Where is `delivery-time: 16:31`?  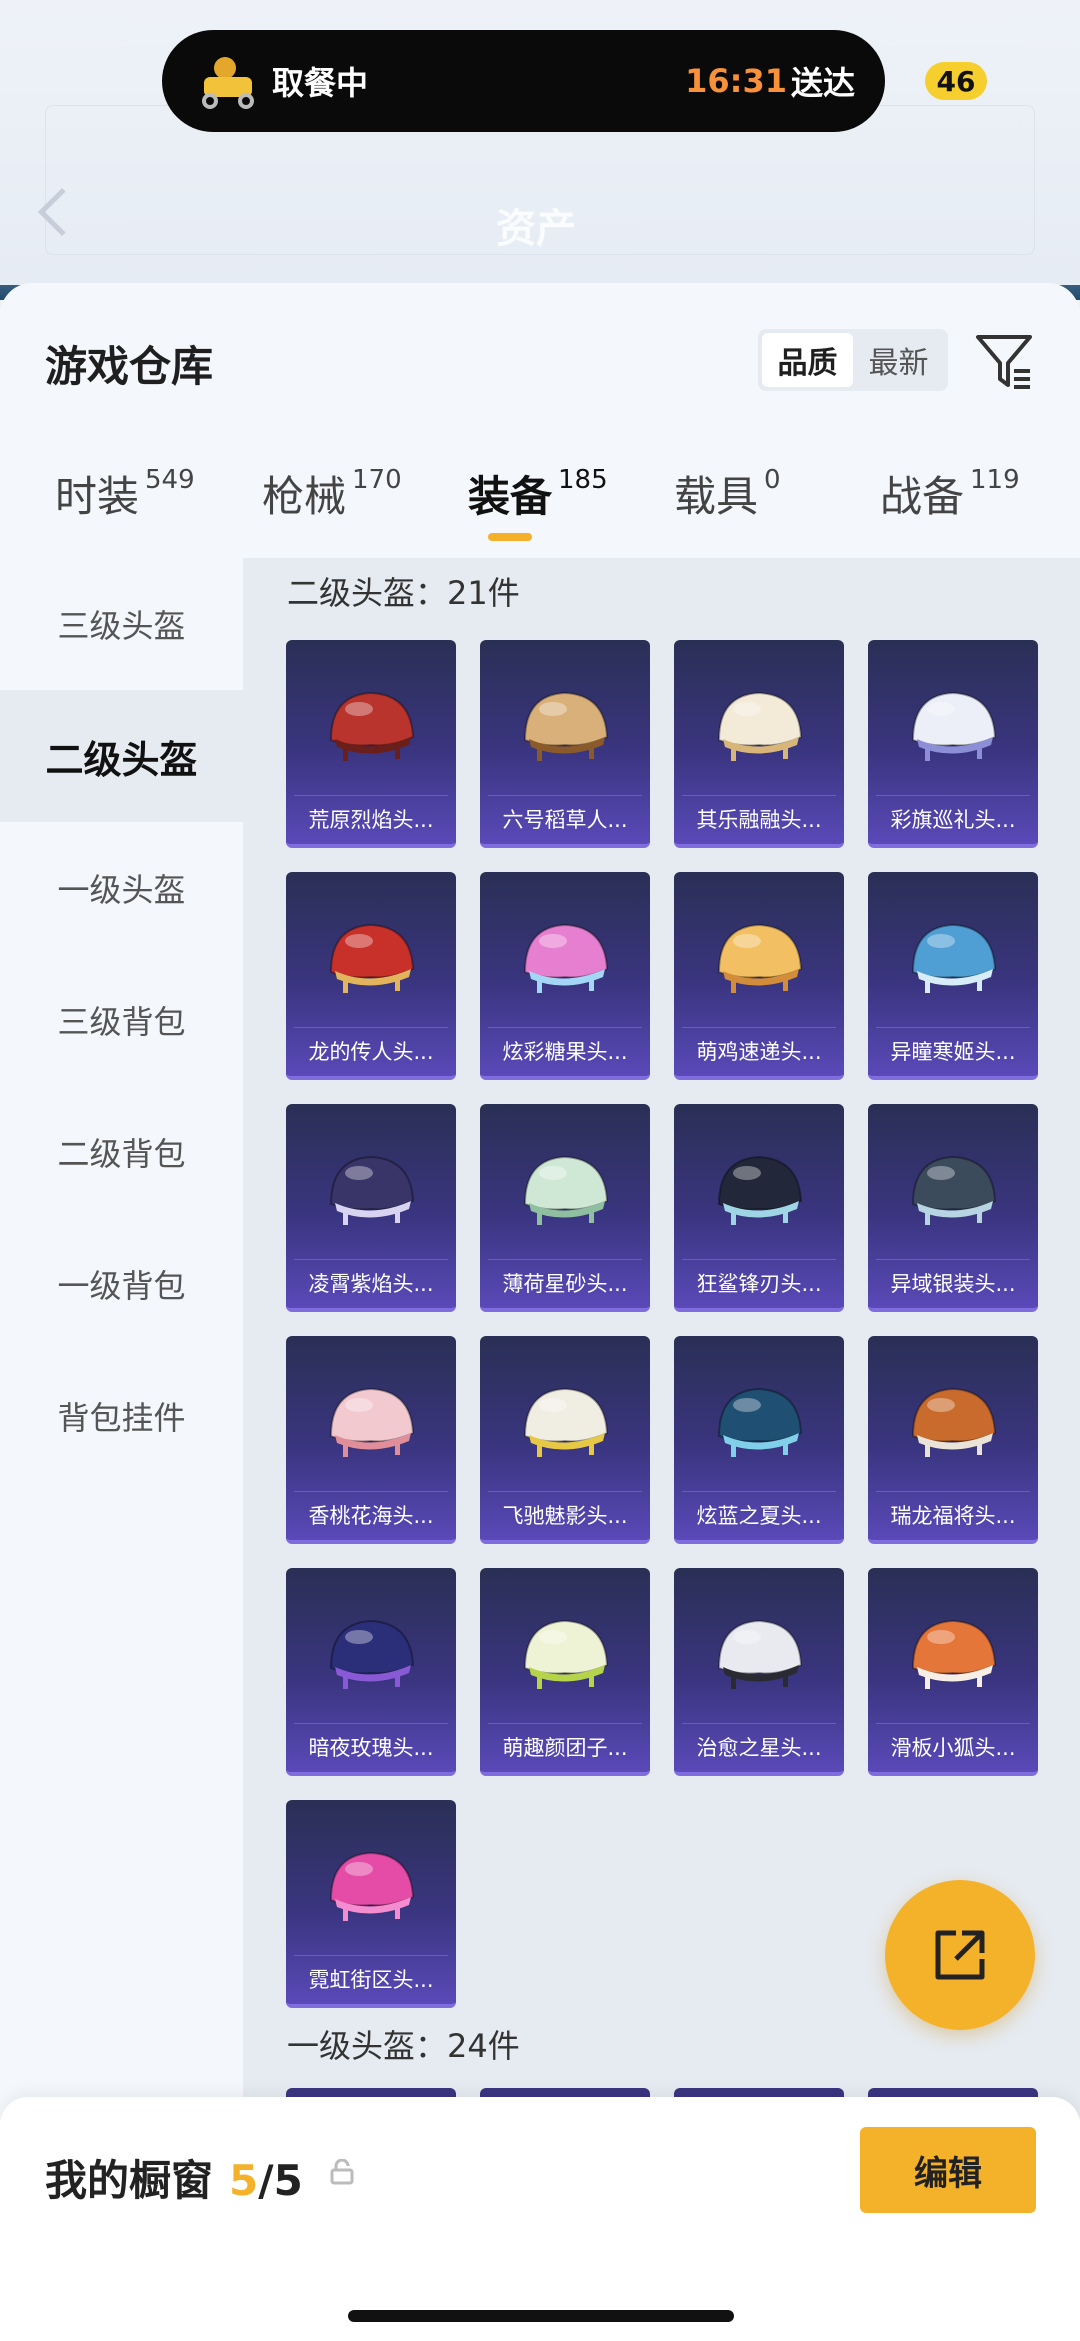
delivery-time: 16:31 is located at coordinates (736, 81).